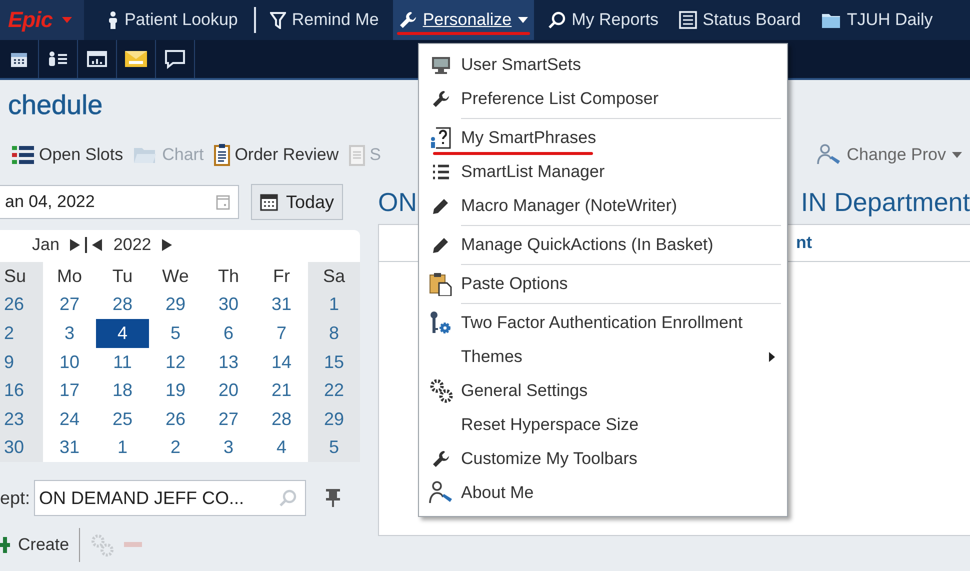  Describe the element at coordinates (441, 206) in the screenshot. I see `pencil-icon` at that location.